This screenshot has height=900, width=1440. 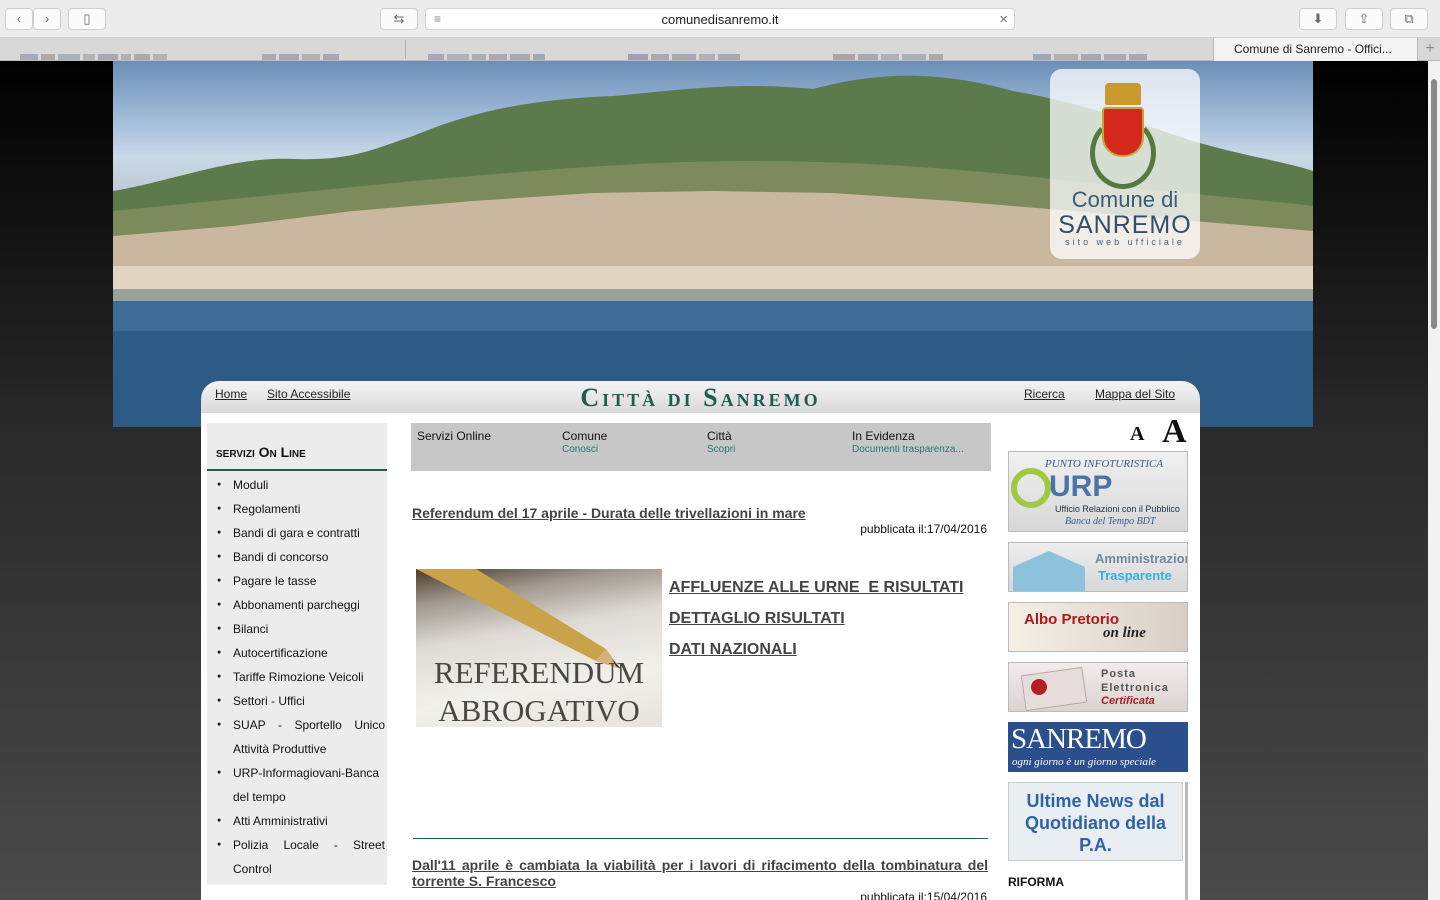 I want to click on sidebar-item-pagare-tasse: Pagare le tasse, so click(x=297, y=581).